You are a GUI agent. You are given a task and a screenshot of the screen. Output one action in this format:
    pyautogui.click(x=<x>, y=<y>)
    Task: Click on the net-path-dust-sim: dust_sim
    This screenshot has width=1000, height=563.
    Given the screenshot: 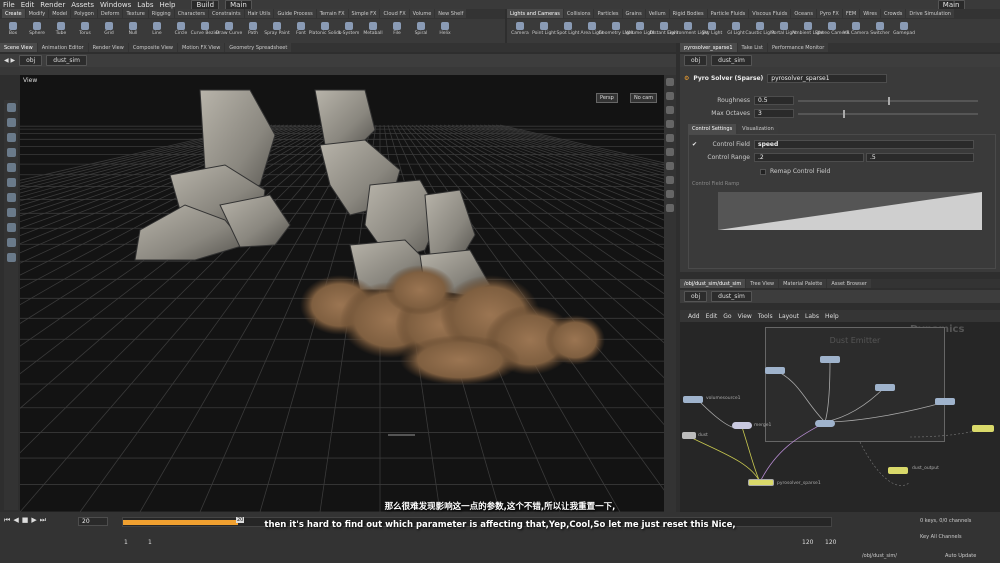 What is the action you would take?
    pyautogui.click(x=731, y=296)
    